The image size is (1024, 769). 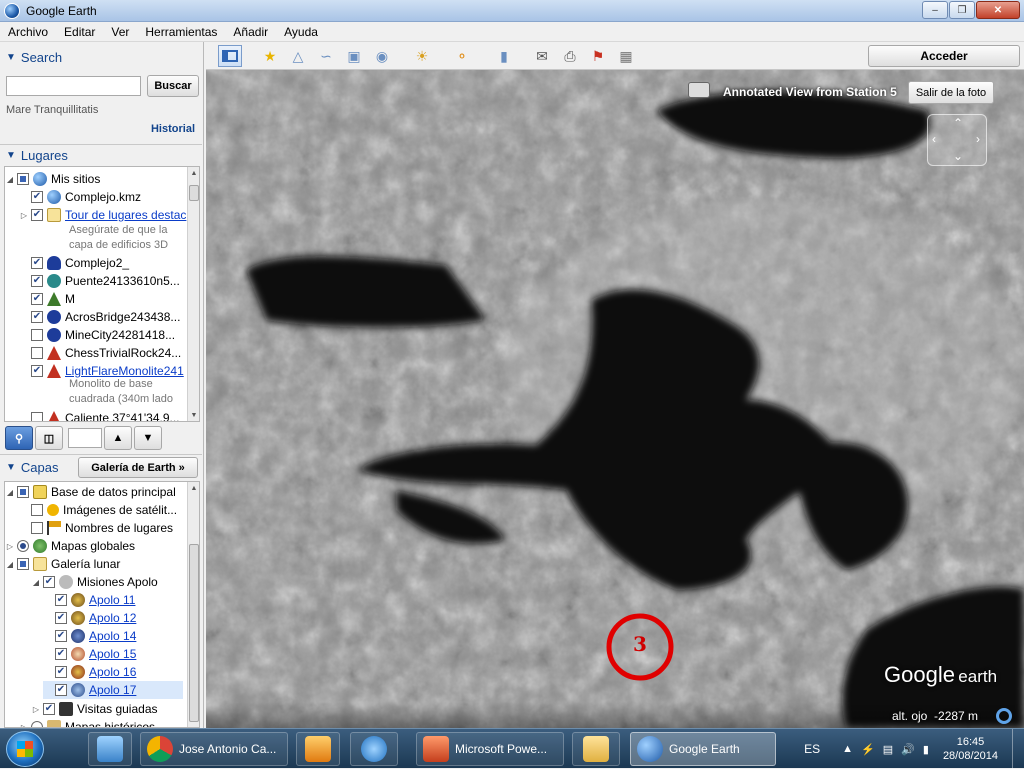 I want to click on node-label: Apolo 12, so click(x=112, y=618).